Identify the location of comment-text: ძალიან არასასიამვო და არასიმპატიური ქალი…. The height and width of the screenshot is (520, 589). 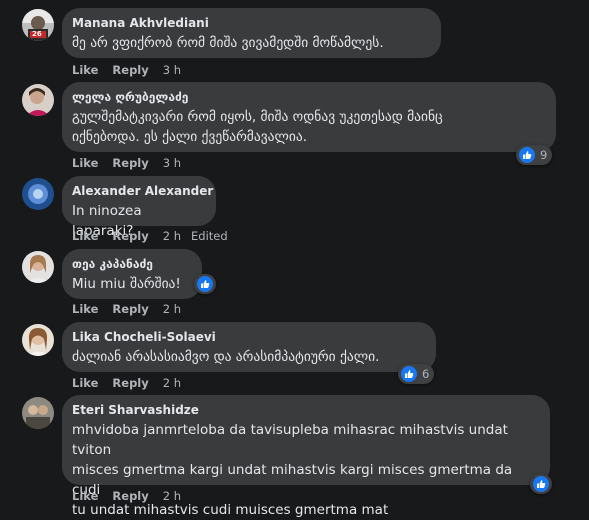
(226, 357).